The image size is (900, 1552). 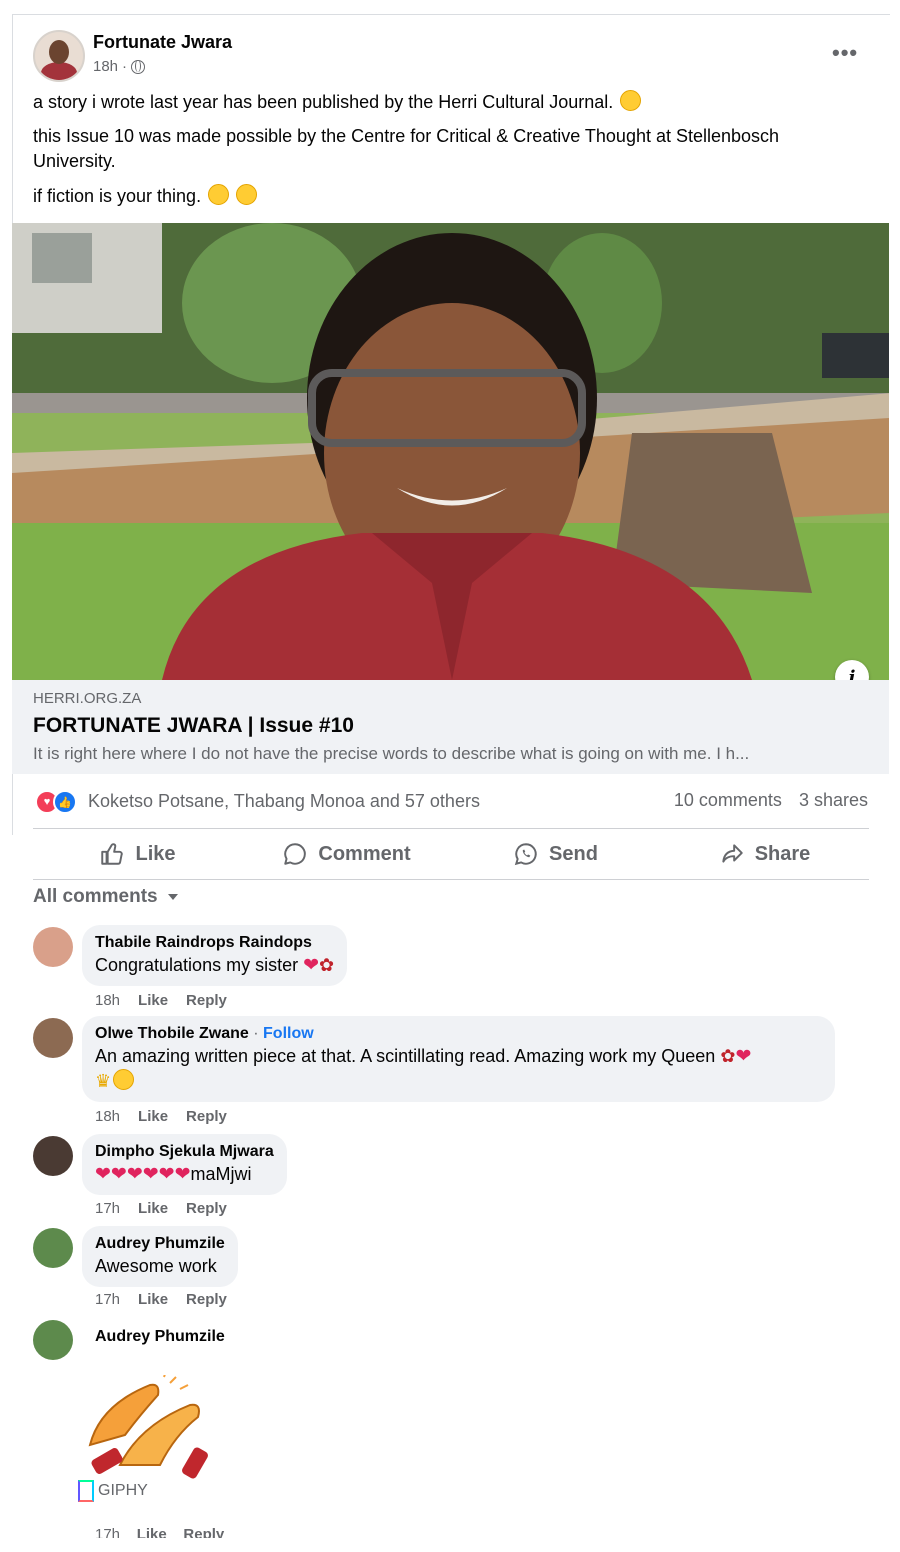 I want to click on thumbs-up-icon, so click(x=112, y=854).